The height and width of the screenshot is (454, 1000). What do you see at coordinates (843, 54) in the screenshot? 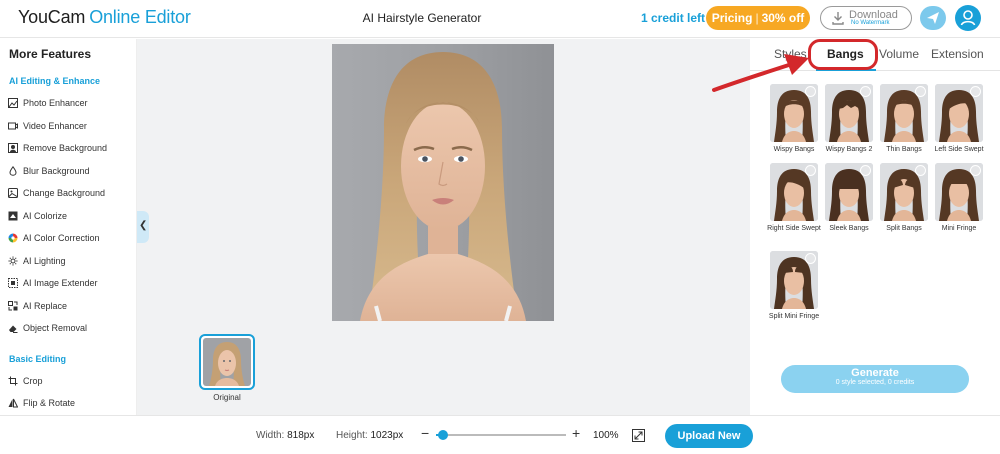
I see `annotation-highlight` at bounding box center [843, 54].